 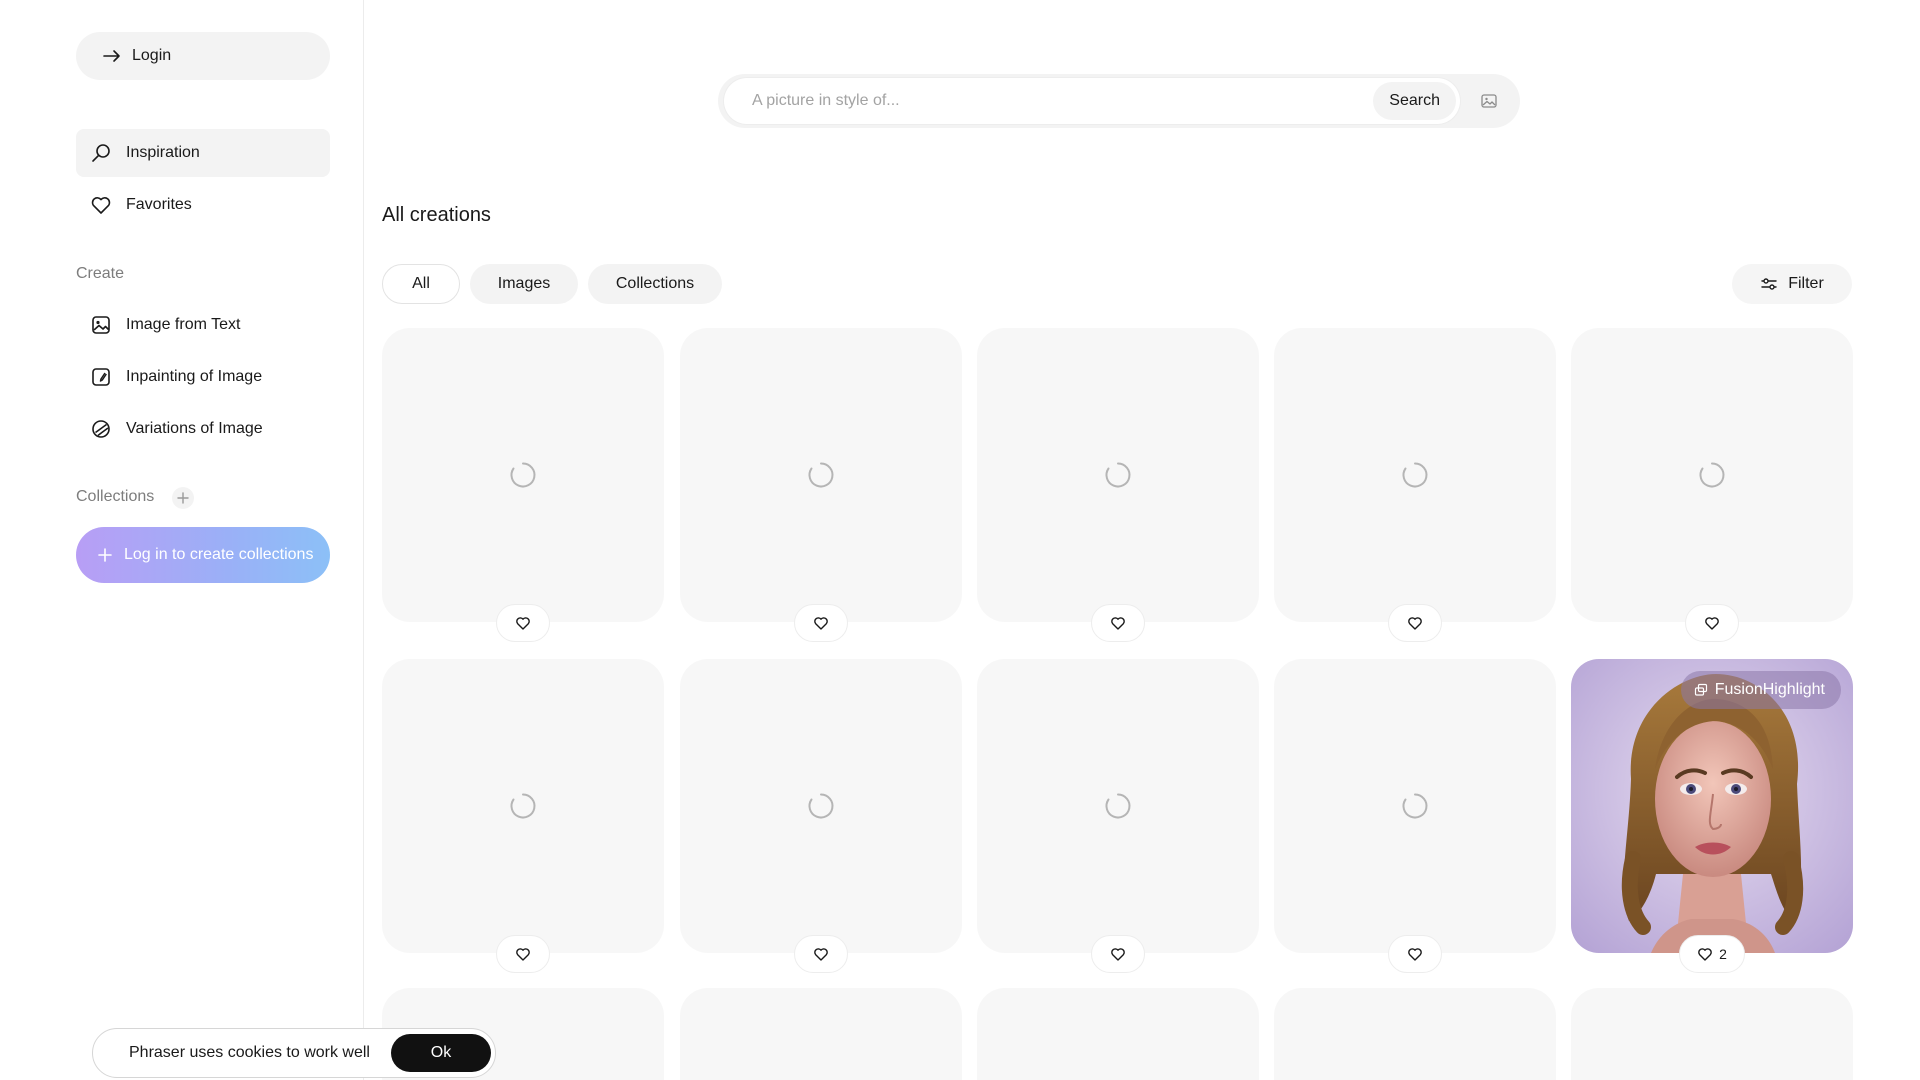 I want to click on tab-label: Images, so click(x=524, y=283).